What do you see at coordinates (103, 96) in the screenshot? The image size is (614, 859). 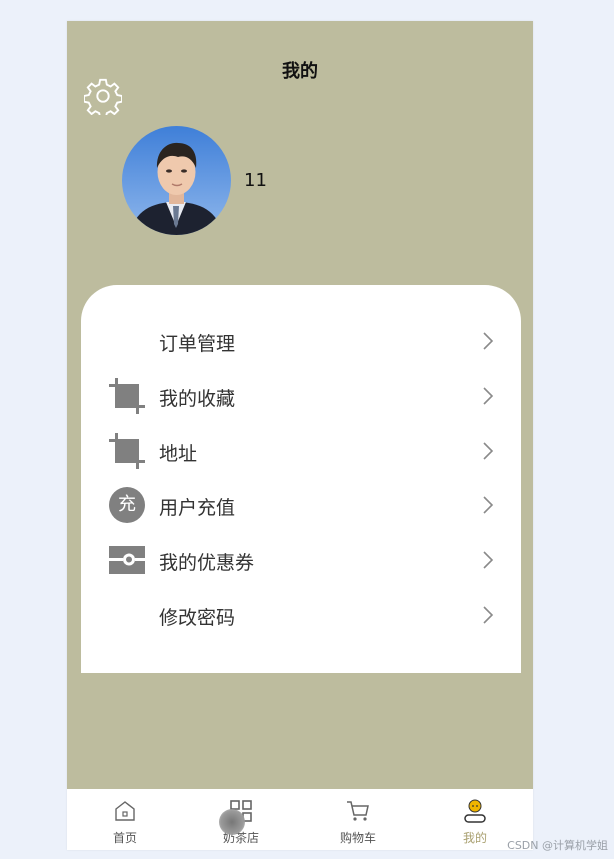 I see `settings-gear-icon` at bounding box center [103, 96].